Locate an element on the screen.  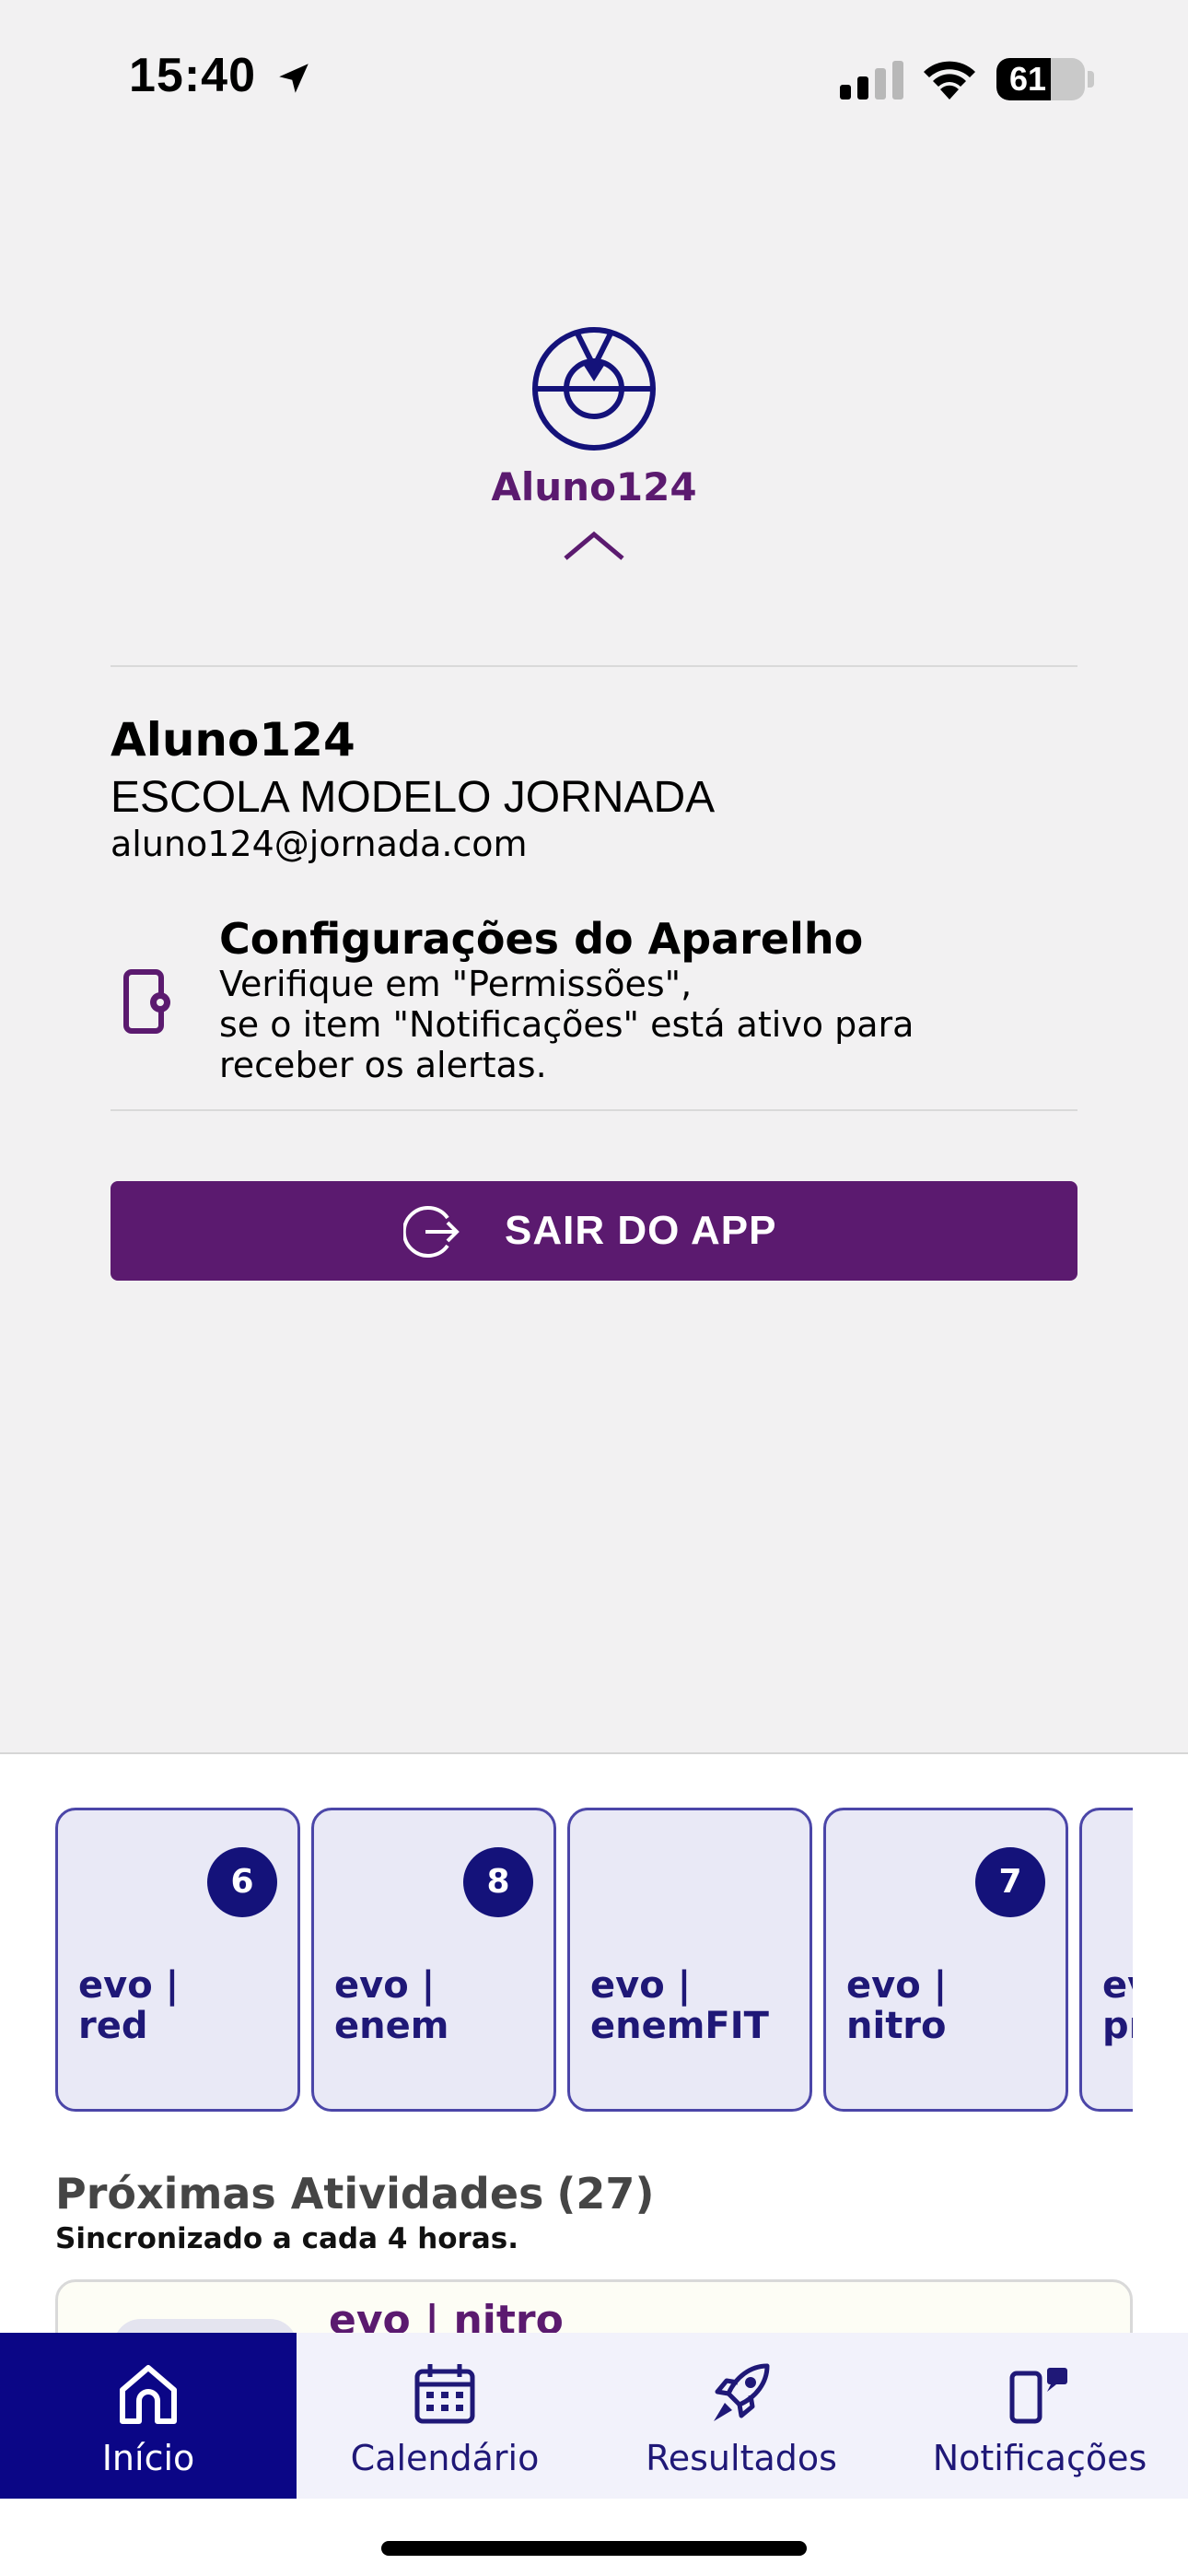
notifications-icon is located at coordinates (1038, 2396).